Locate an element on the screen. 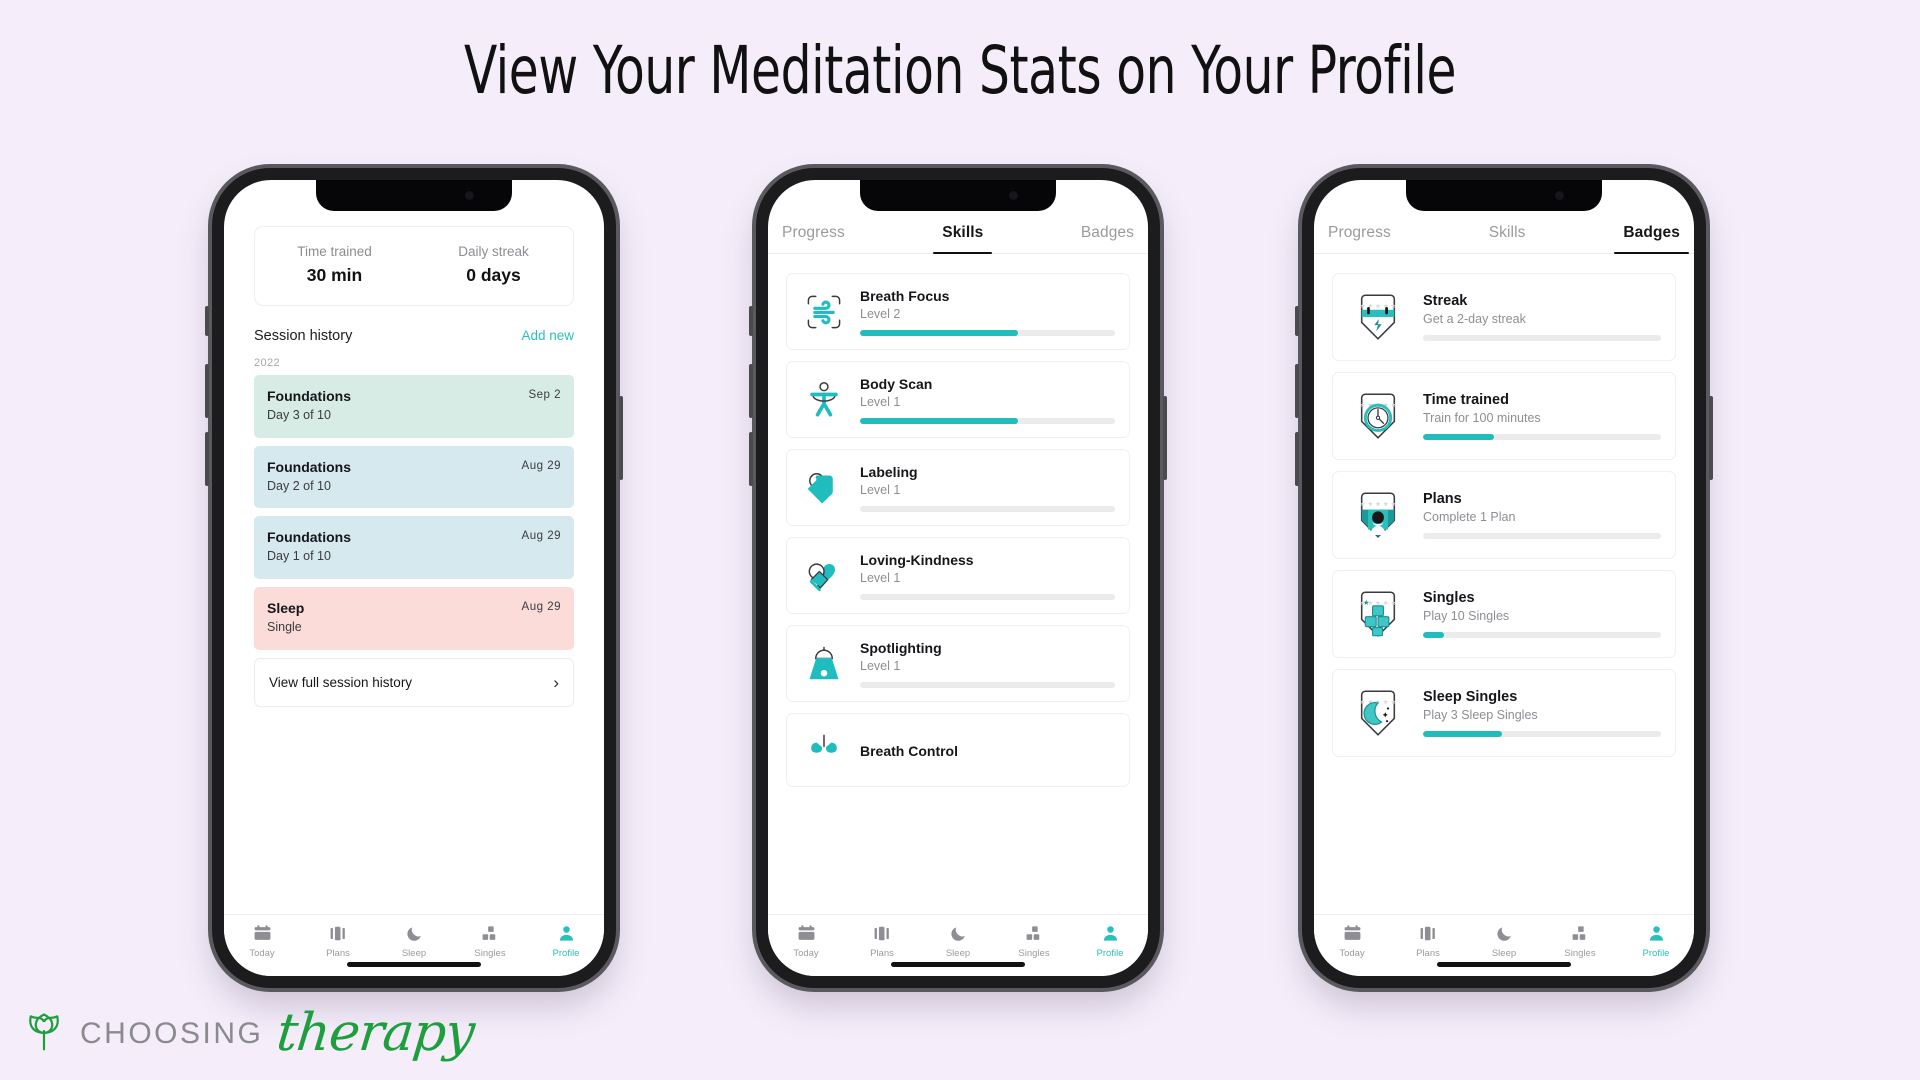 This screenshot has height=1080, width=1920. skill-row: Breath Control is located at coordinates (958, 750).